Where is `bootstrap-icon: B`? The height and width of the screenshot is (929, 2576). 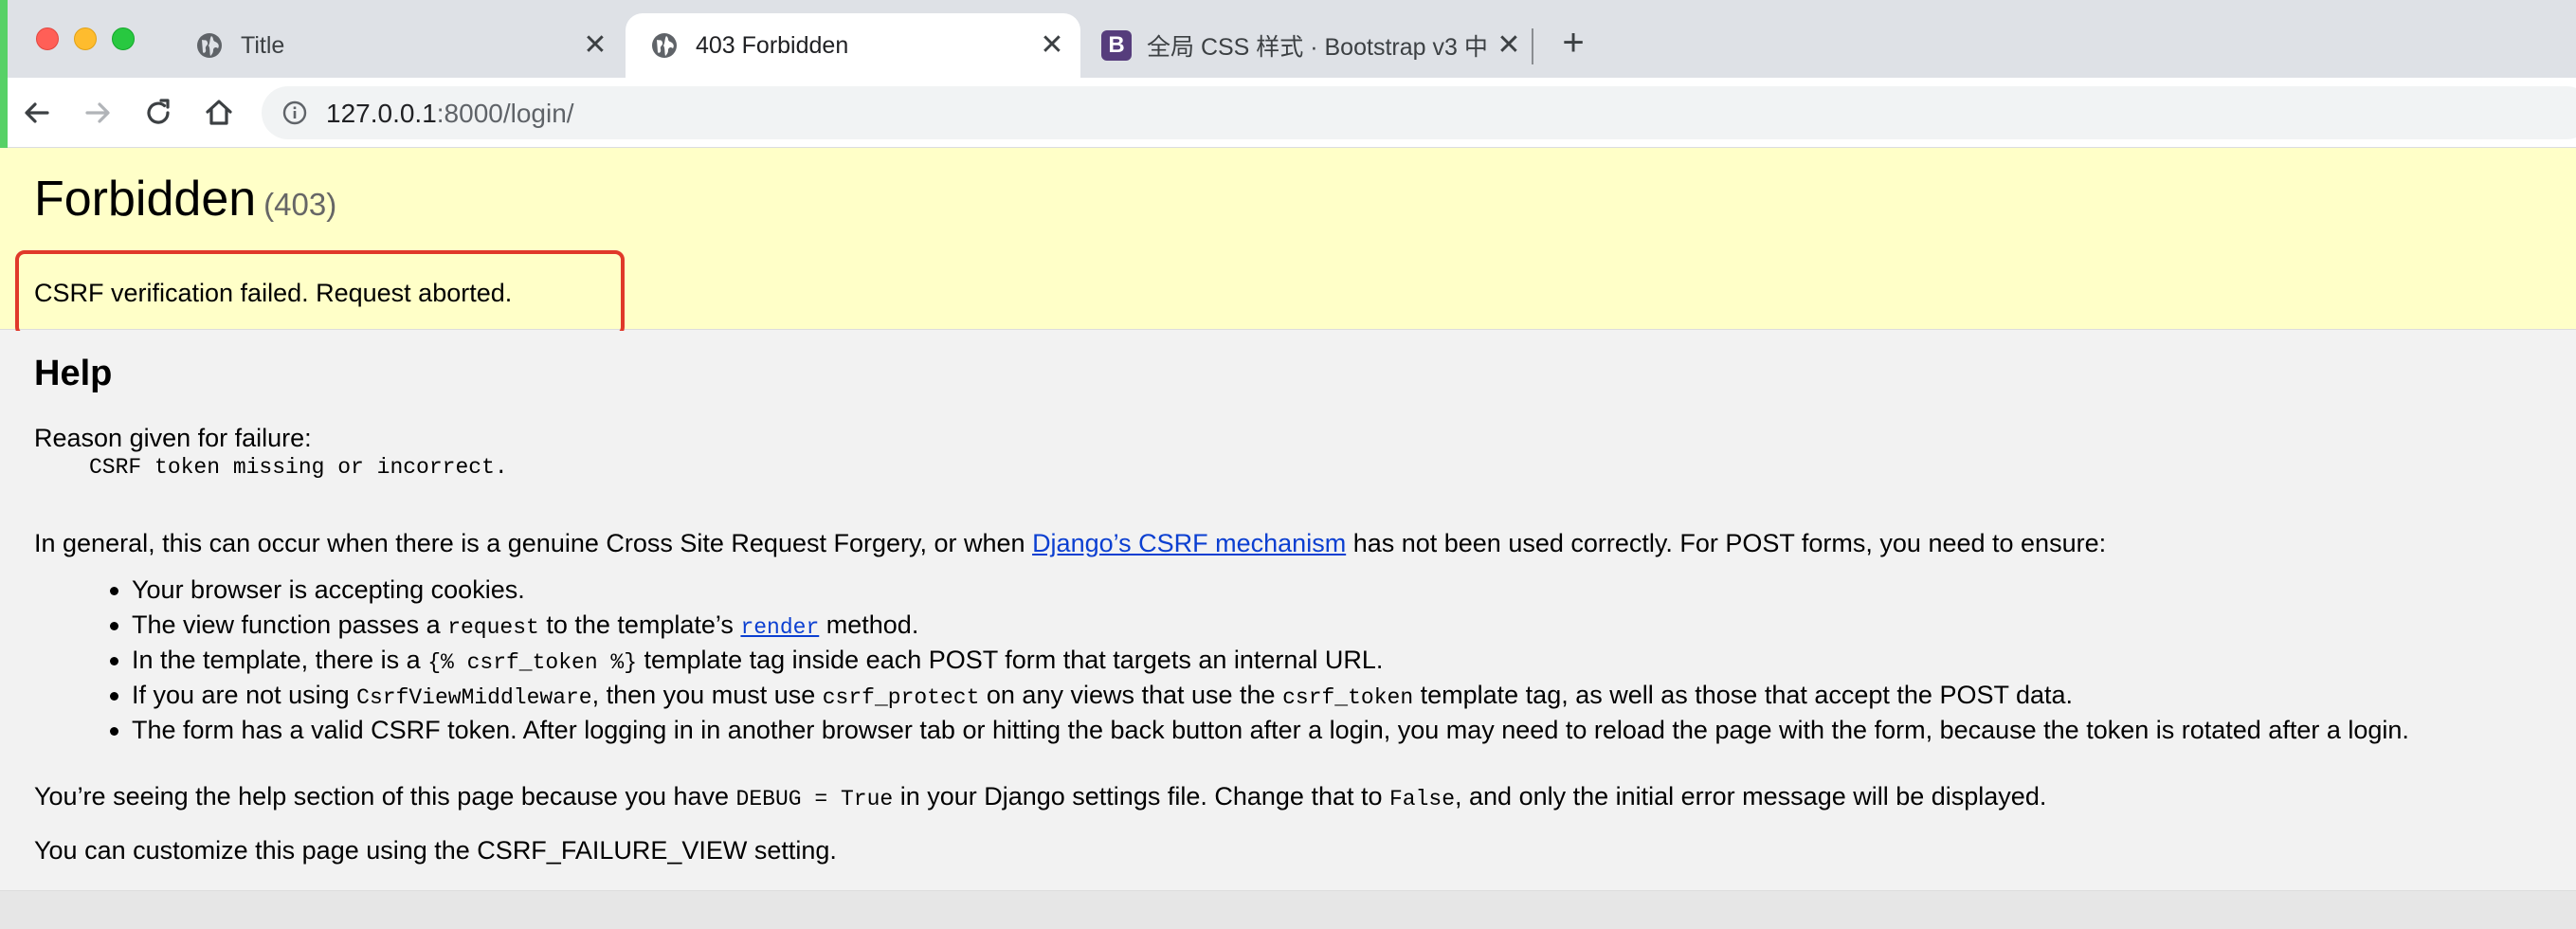 bootstrap-icon: B is located at coordinates (1116, 46).